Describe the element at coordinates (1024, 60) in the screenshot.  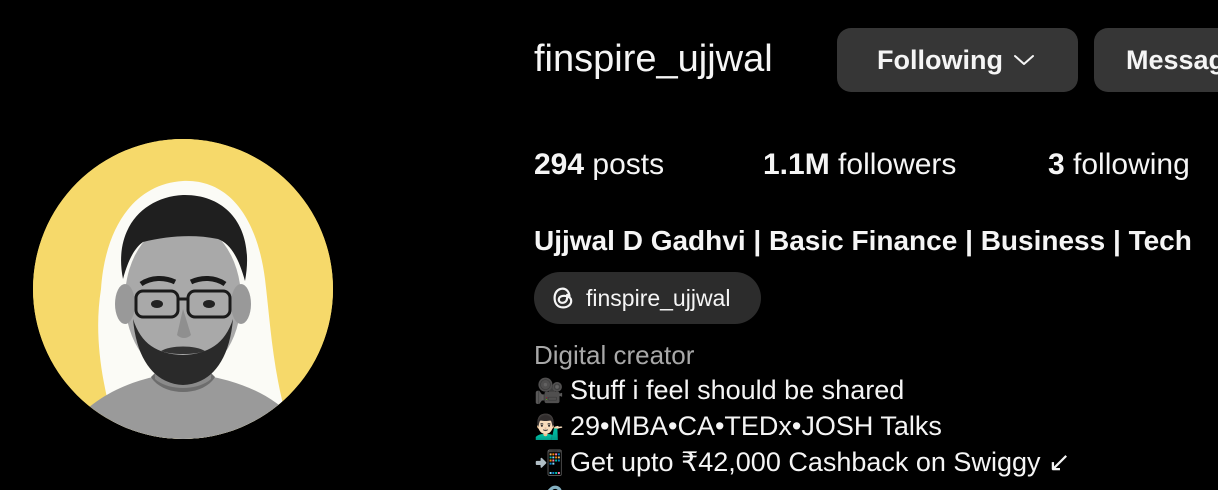
I see `chevron-down-icon` at that location.